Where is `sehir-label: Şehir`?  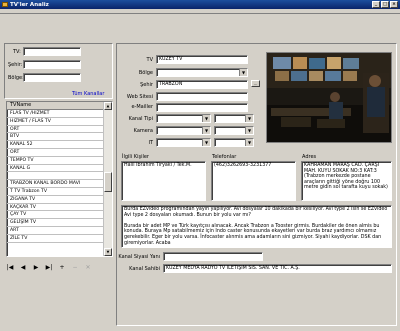
sehir-label: Şehir is located at coordinates (146, 85).